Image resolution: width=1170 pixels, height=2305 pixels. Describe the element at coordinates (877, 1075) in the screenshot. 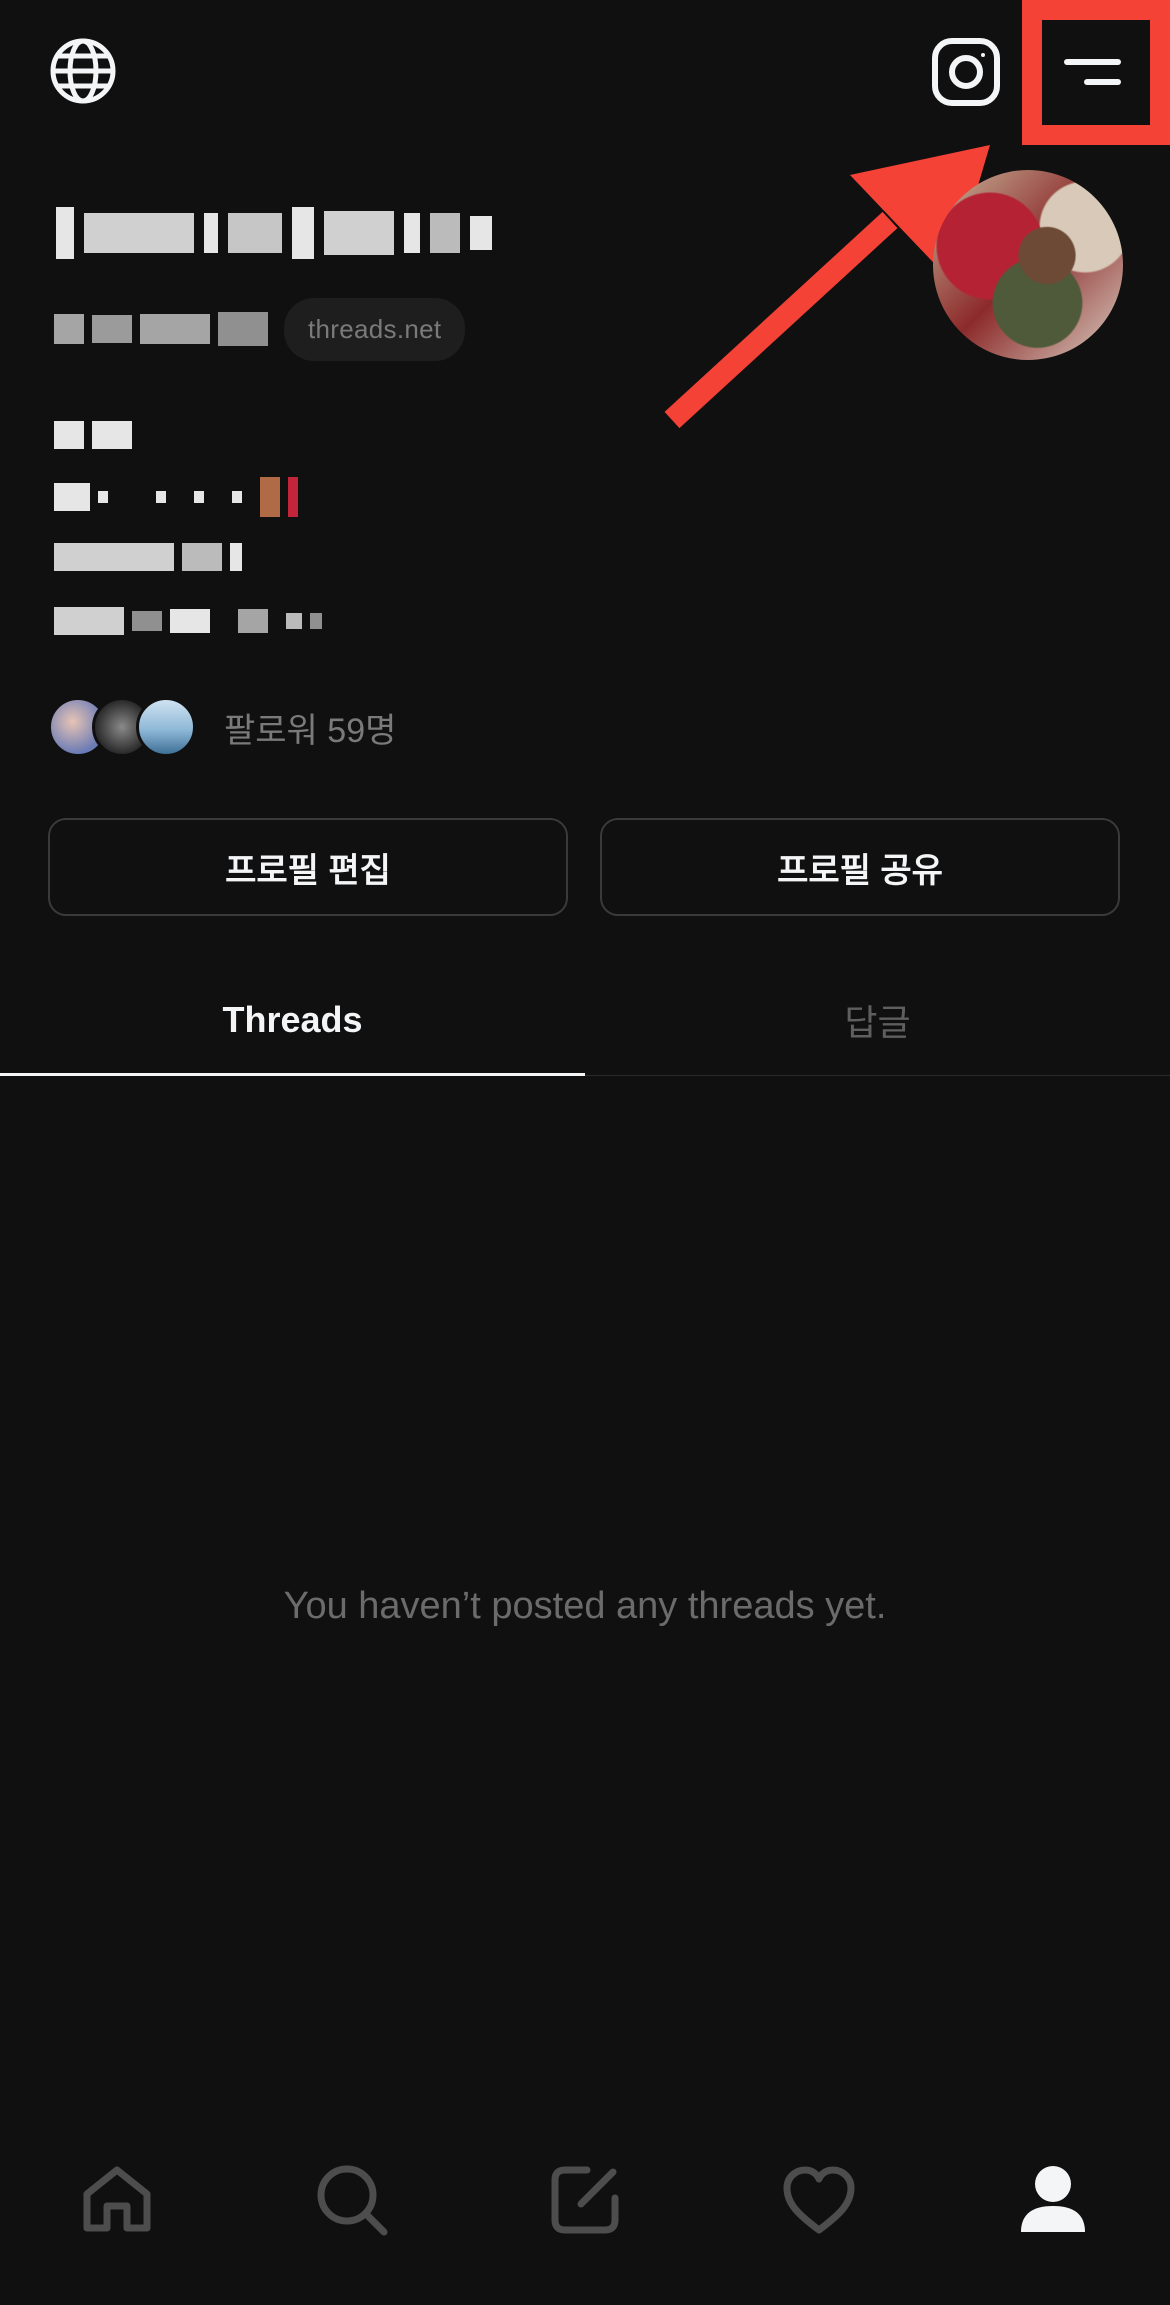

I see `tab-divider` at that location.